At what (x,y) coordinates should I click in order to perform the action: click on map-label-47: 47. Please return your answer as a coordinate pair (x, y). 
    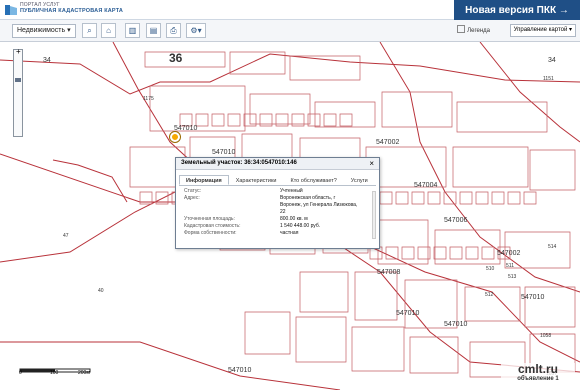
    Looking at the image, I should click on (66, 236).